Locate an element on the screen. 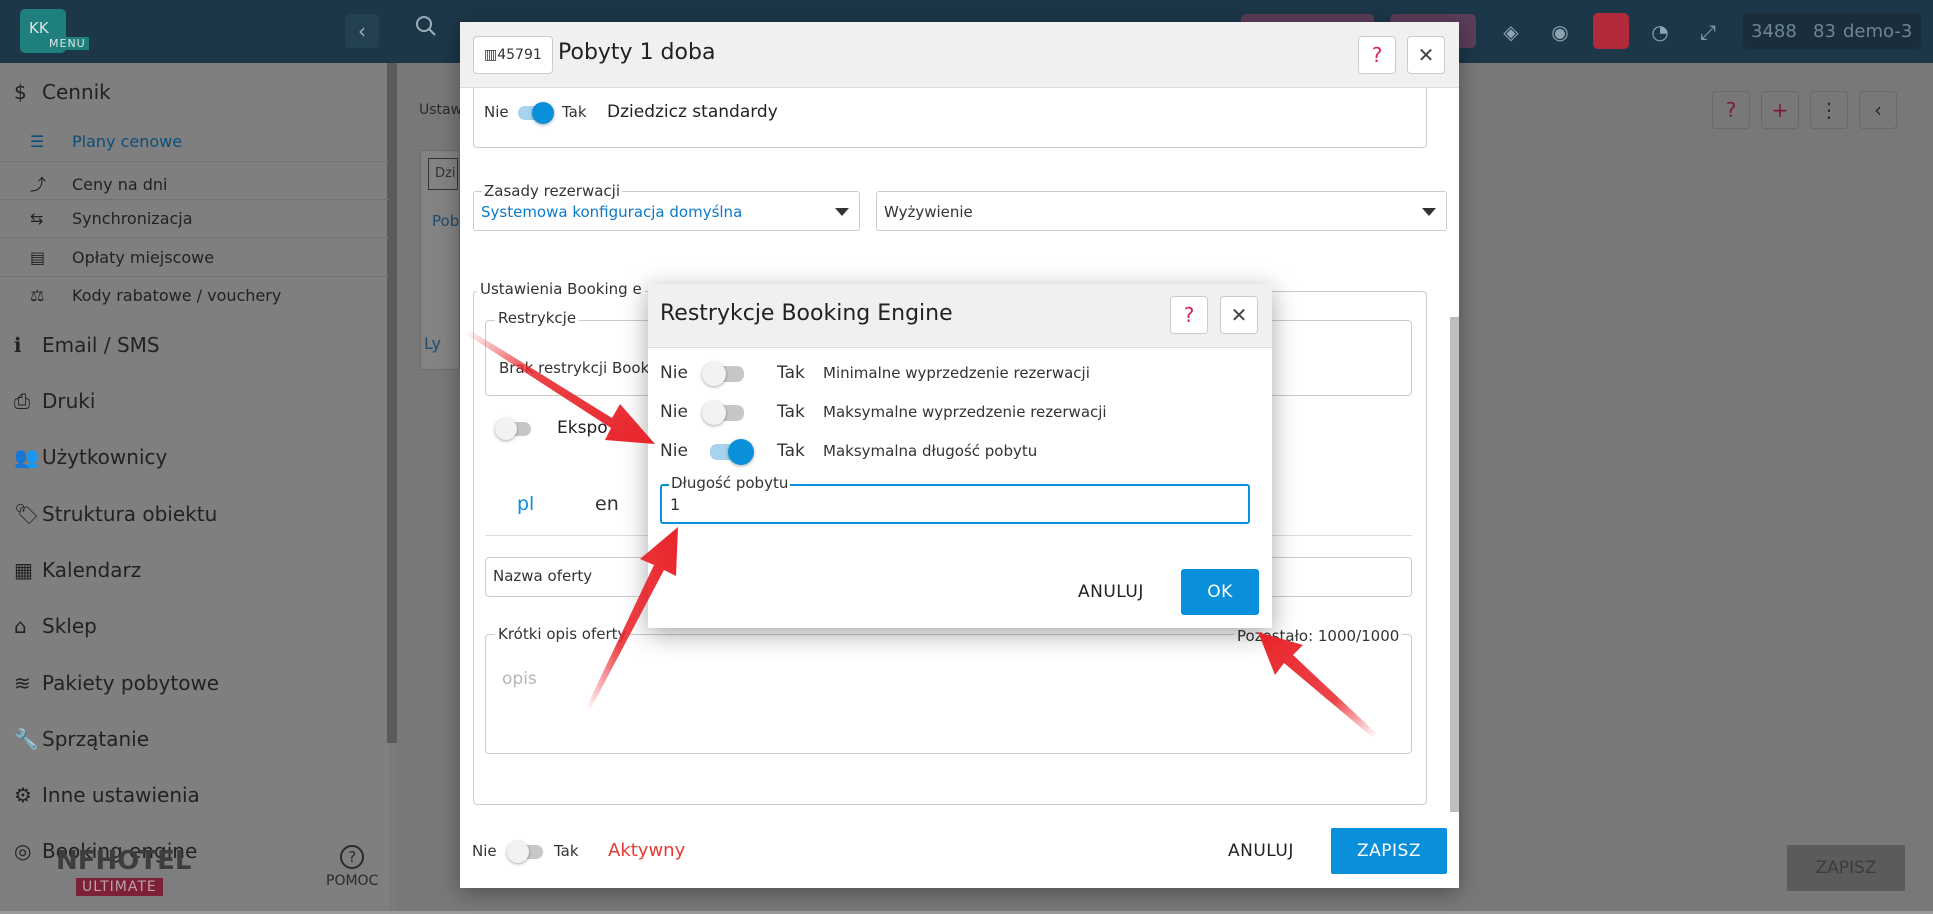  dialog-ok-button: OK is located at coordinates (1220, 592).